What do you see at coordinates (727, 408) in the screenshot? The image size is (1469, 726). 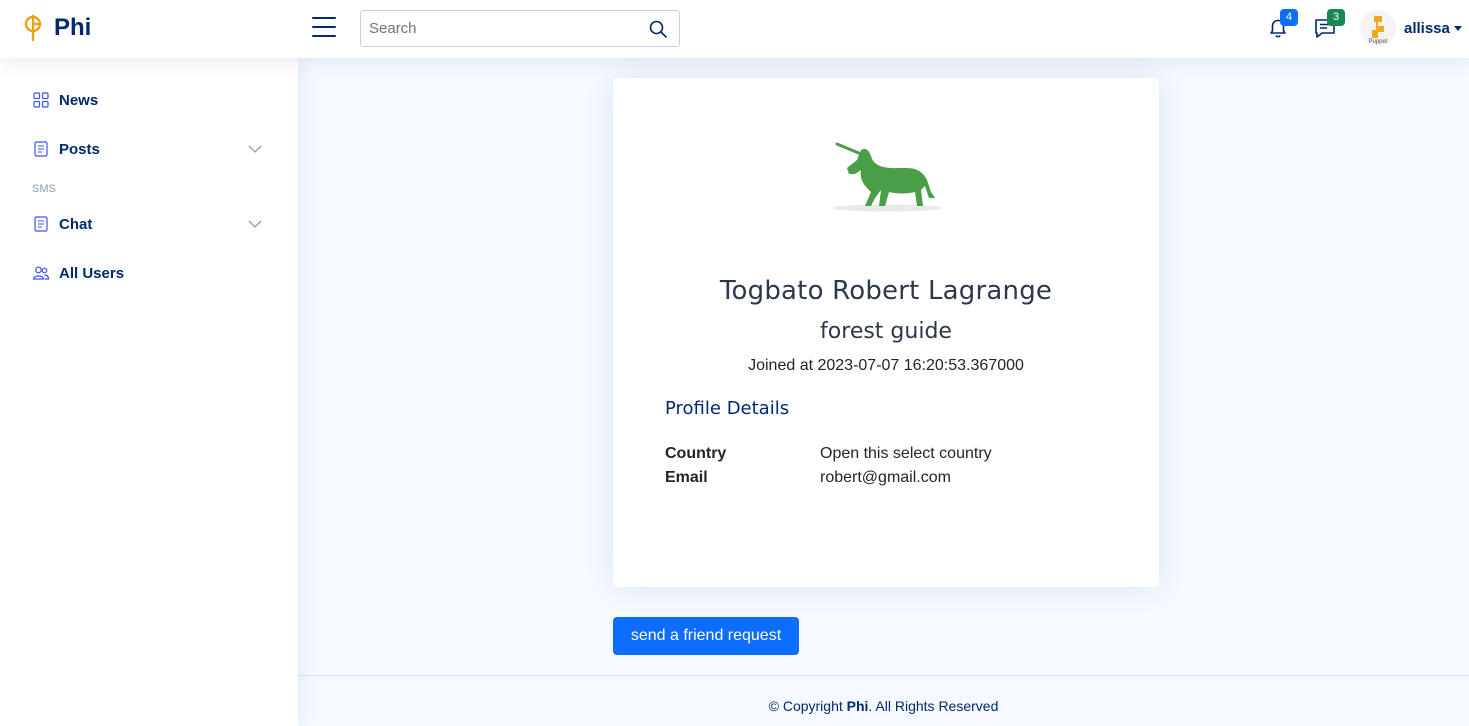 I see `profile-details-title: Profile Details` at bounding box center [727, 408].